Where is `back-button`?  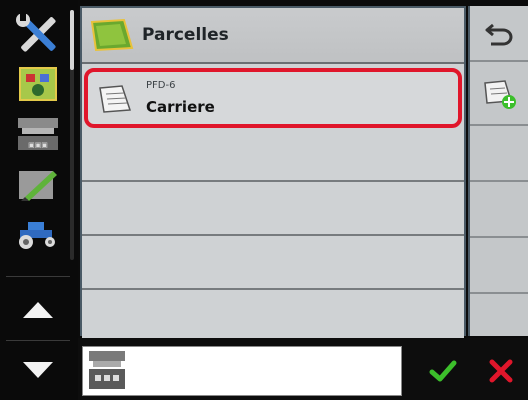
back-button is located at coordinates (499, 34).